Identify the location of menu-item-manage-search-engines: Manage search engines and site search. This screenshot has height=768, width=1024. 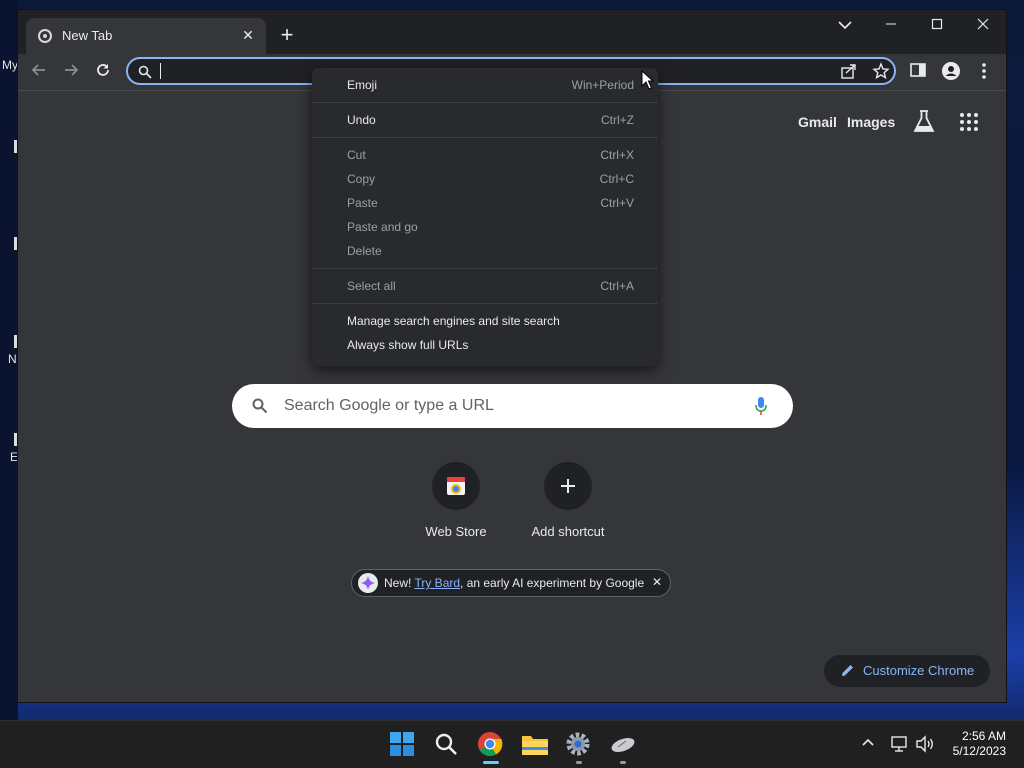
(485, 321).